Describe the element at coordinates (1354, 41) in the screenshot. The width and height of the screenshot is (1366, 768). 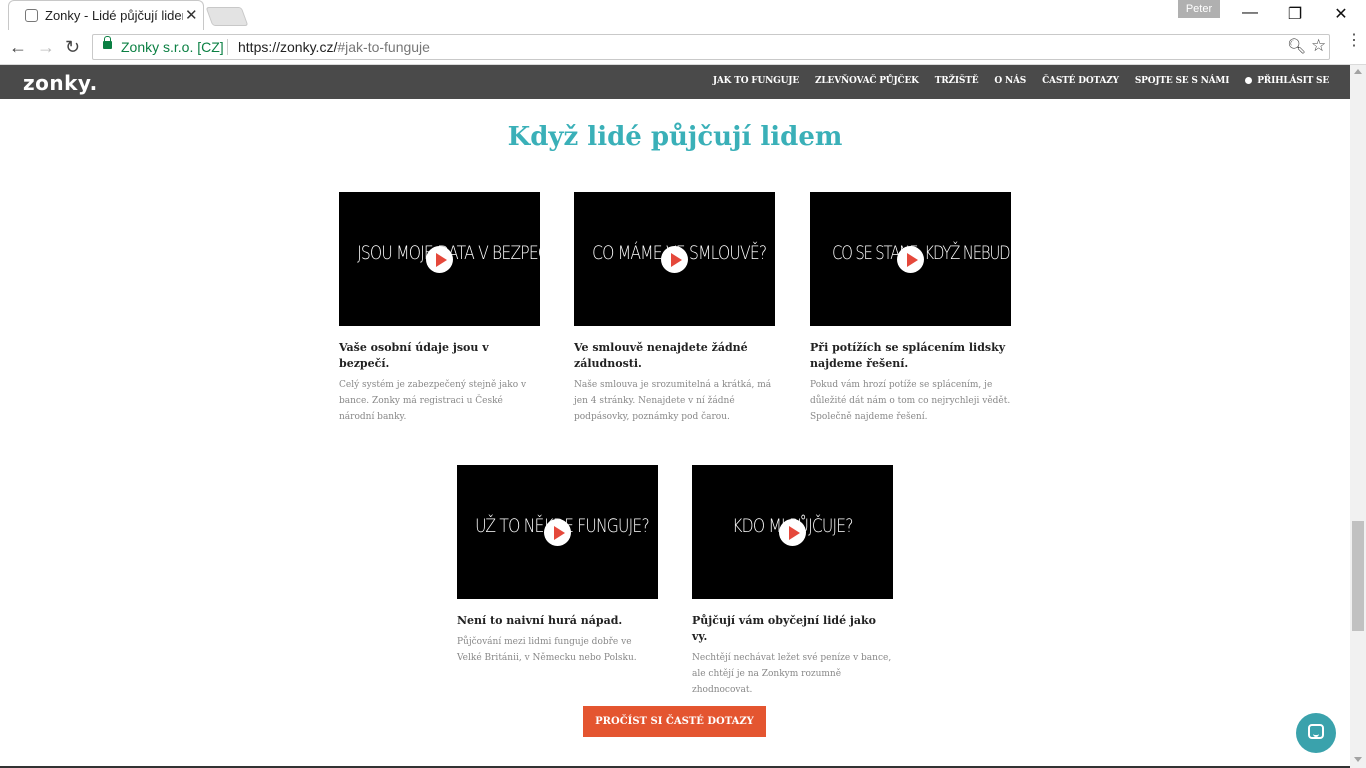
I see `browser-menu-icon: ⋮` at that location.